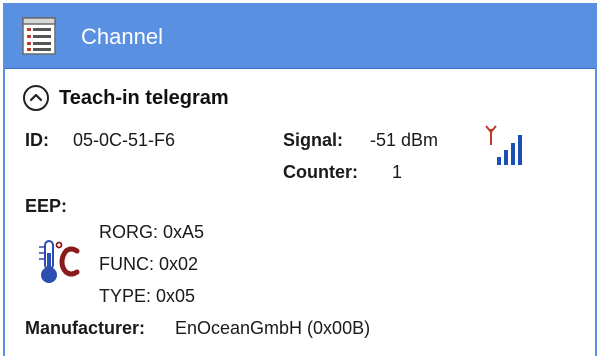 The width and height of the screenshot is (602, 356). I want to click on func-value: FUNC: 0x02, so click(149, 264).